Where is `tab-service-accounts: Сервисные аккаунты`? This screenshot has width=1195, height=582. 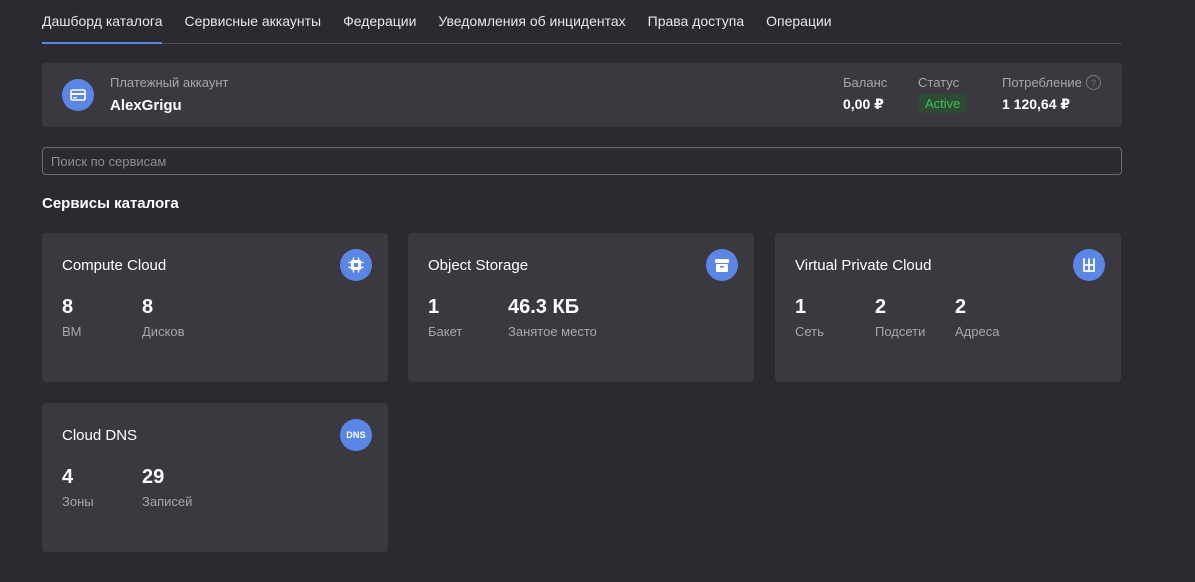 tab-service-accounts: Сервисные аккаунты is located at coordinates (252, 28).